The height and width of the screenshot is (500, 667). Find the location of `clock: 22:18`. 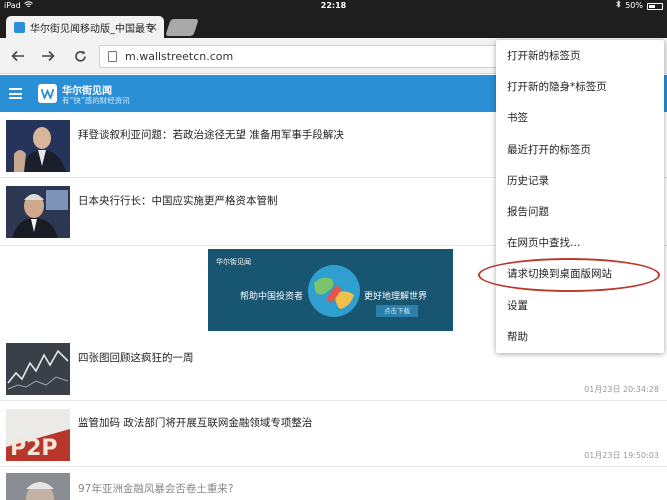

clock: 22:18 is located at coordinates (333, 5).